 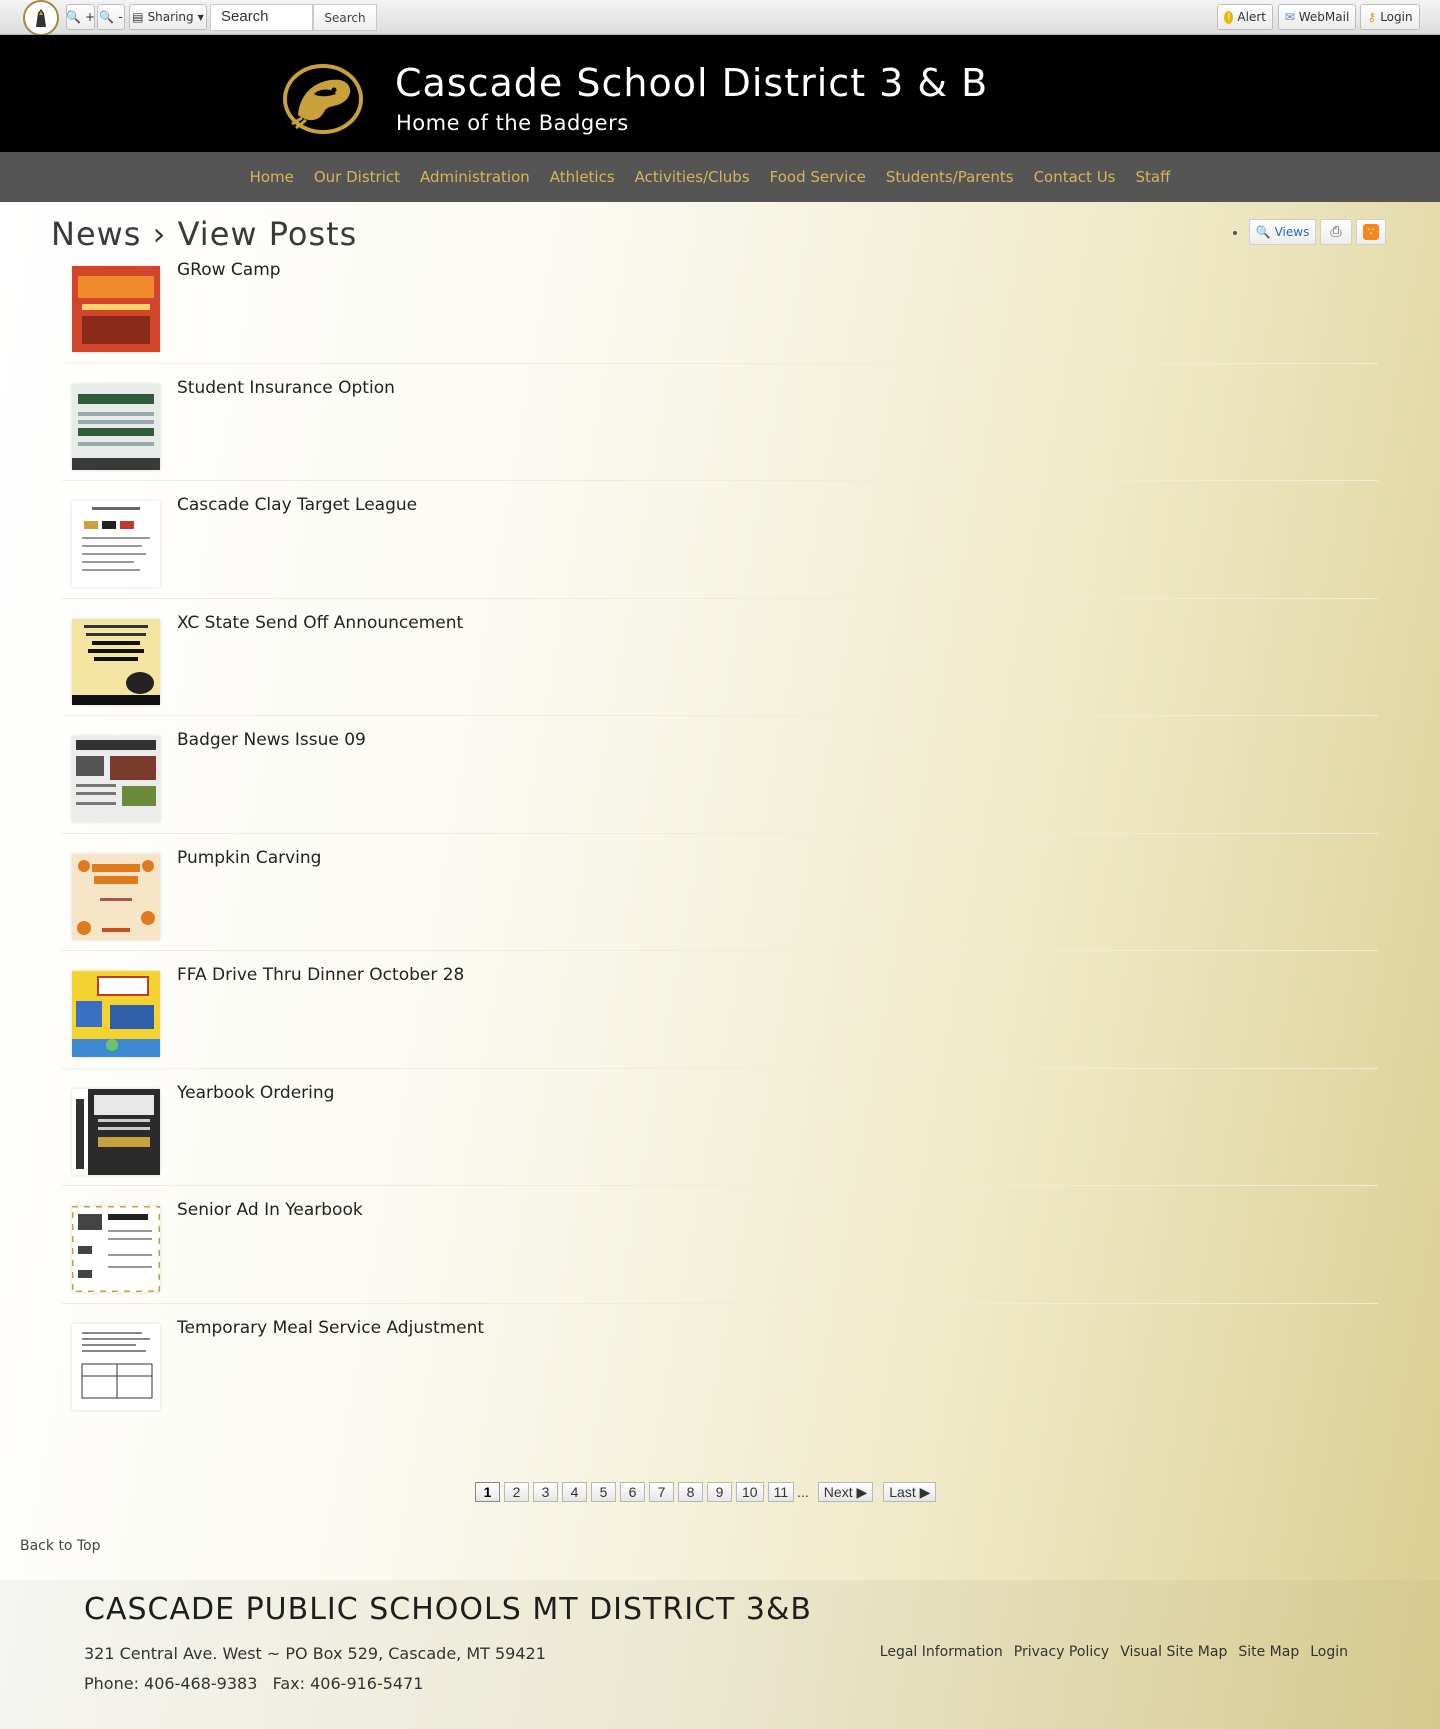 I want to click on back-to-top-link: Back to Top, so click(x=60, y=1546).